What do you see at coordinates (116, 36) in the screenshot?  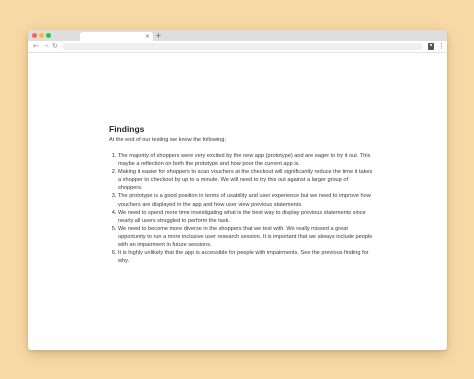 I see `browser-tab: ×` at bounding box center [116, 36].